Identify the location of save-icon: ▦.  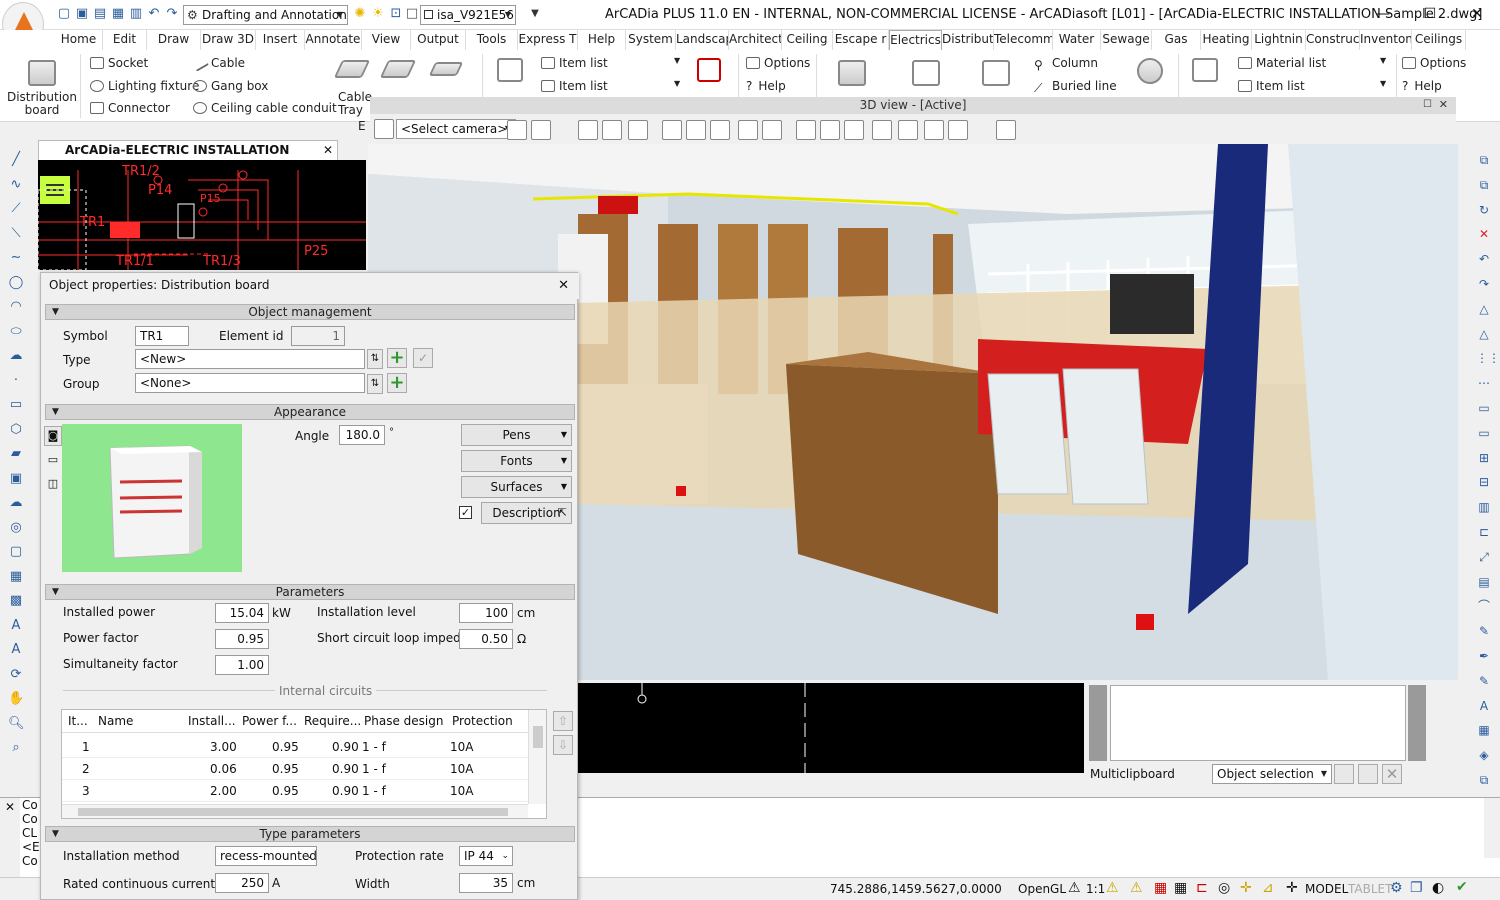
(118, 14).